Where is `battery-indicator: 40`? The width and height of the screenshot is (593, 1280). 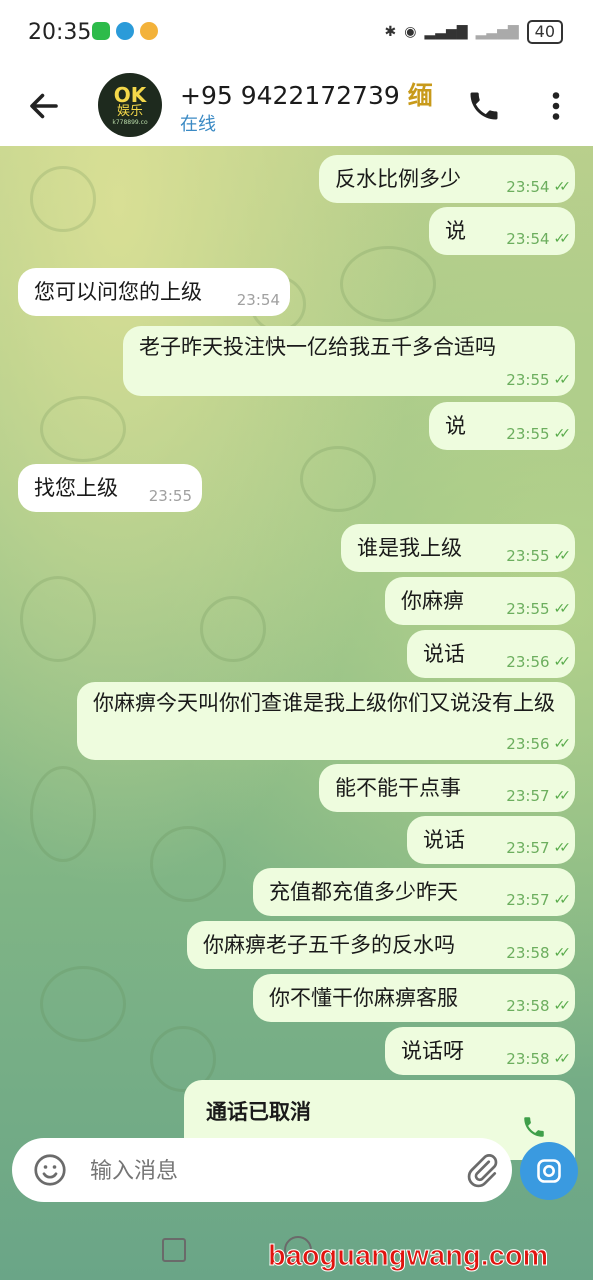
battery-indicator: 40 is located at coordinates (544, 32).